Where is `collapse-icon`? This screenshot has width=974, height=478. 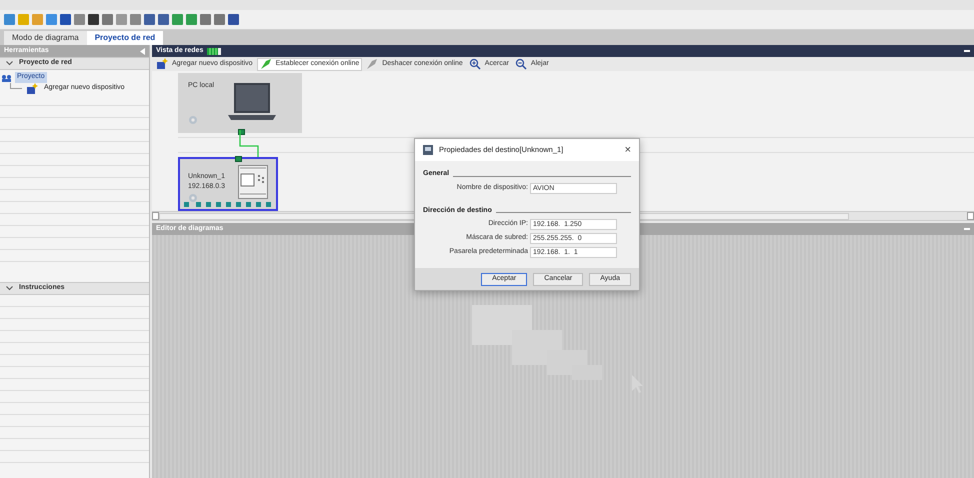
collapse-icon is located at coordinates (142, 51).